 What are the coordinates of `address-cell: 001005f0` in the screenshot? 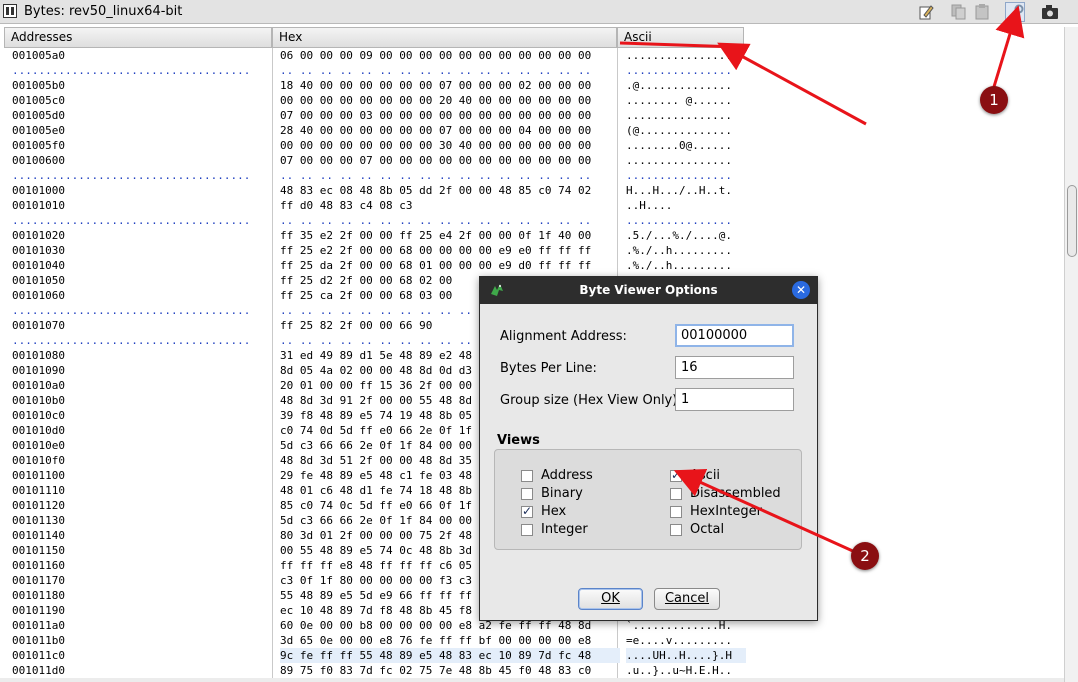 It's located at (142, 145).